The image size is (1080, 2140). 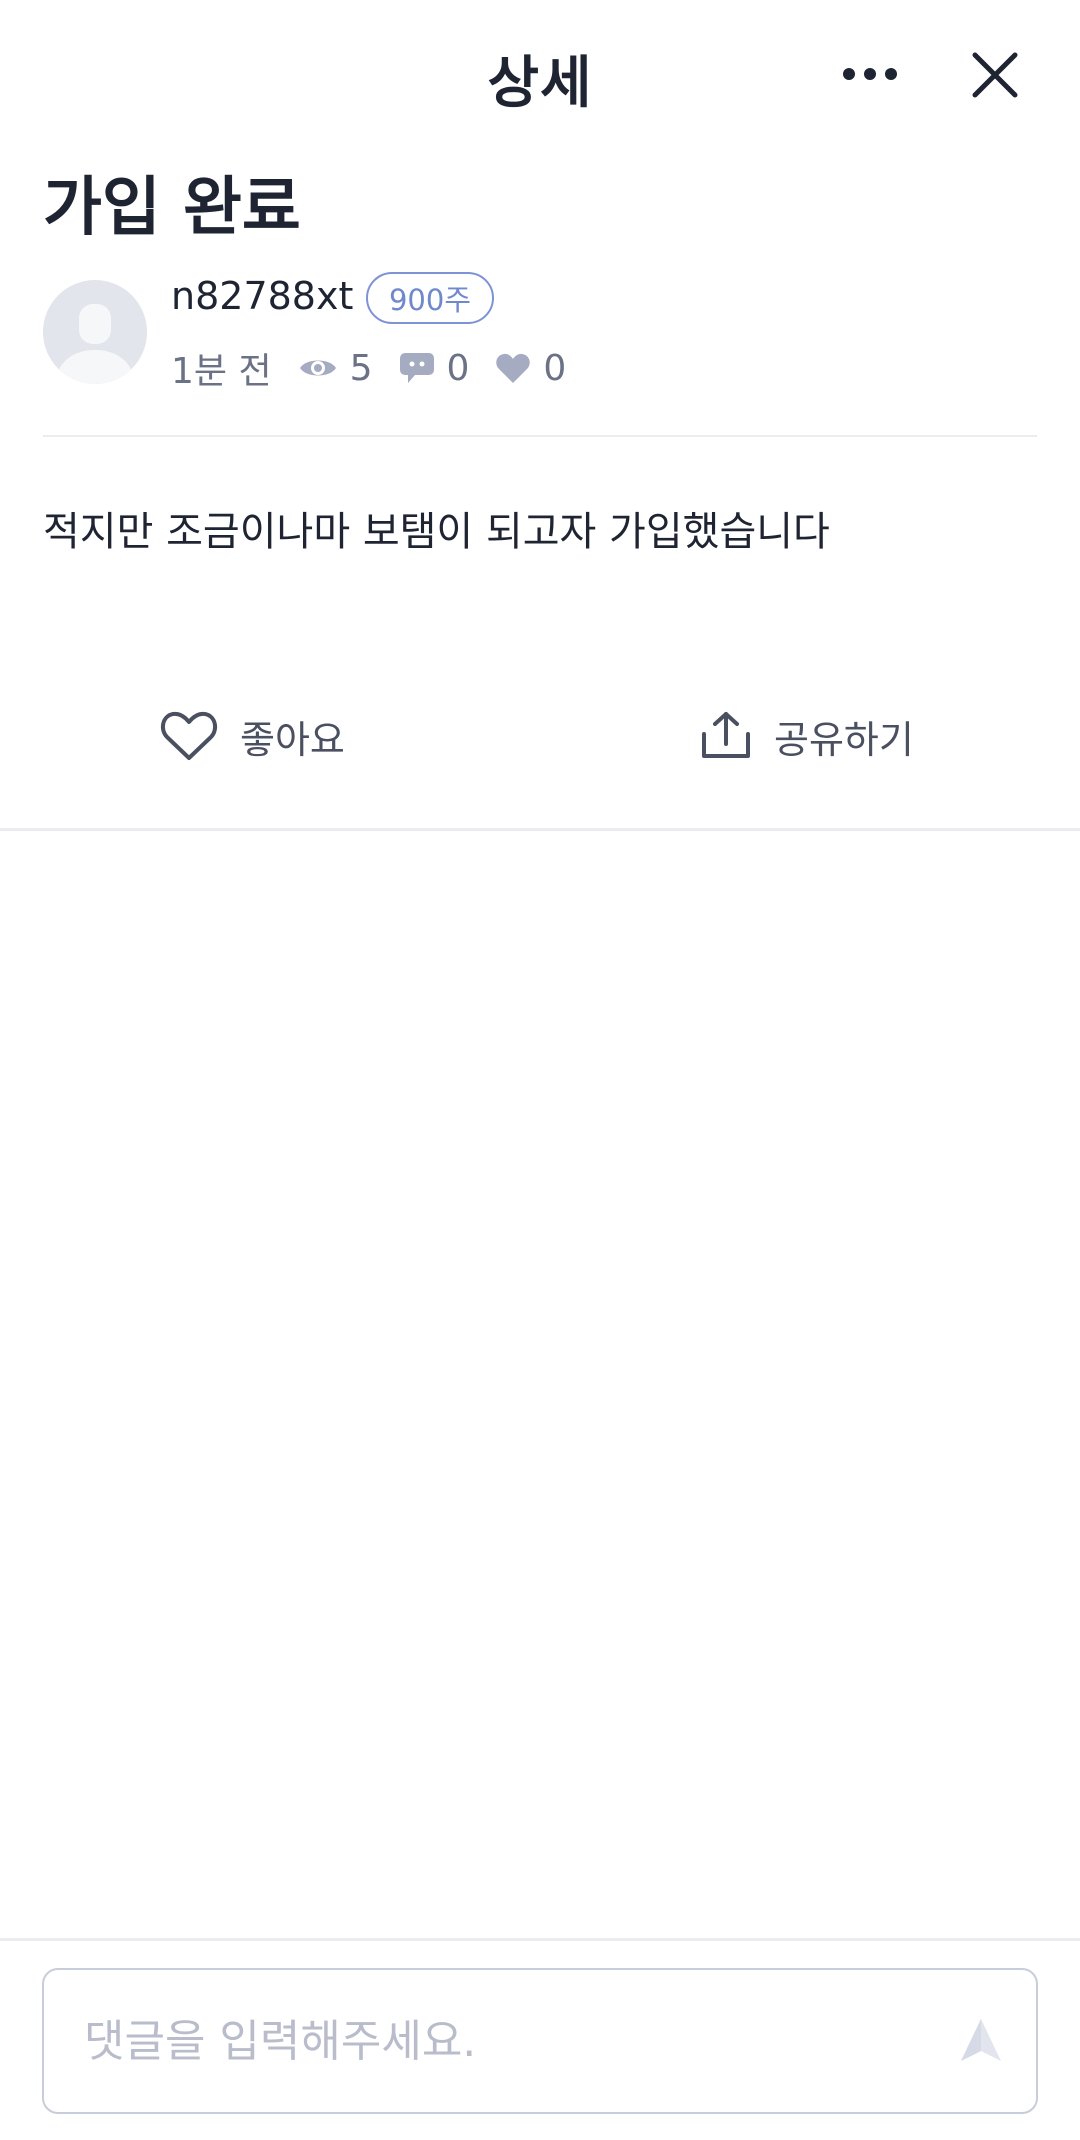 I want to click on send-button, so click(x=981, y=2040).